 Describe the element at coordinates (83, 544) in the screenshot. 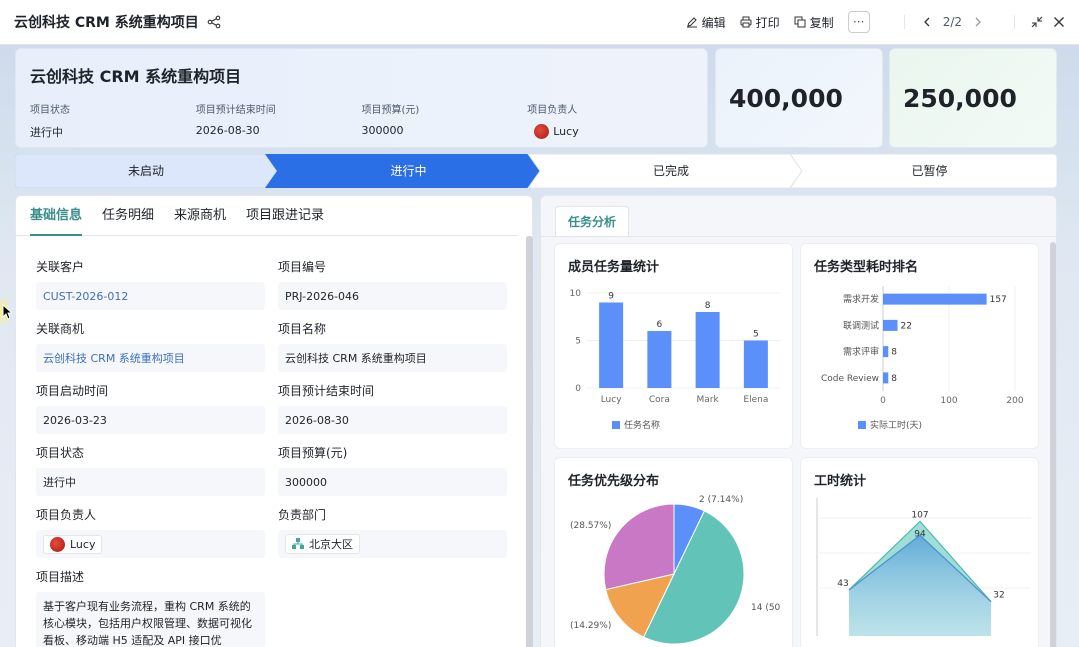

I see `owner-name: Lucy` at that location.